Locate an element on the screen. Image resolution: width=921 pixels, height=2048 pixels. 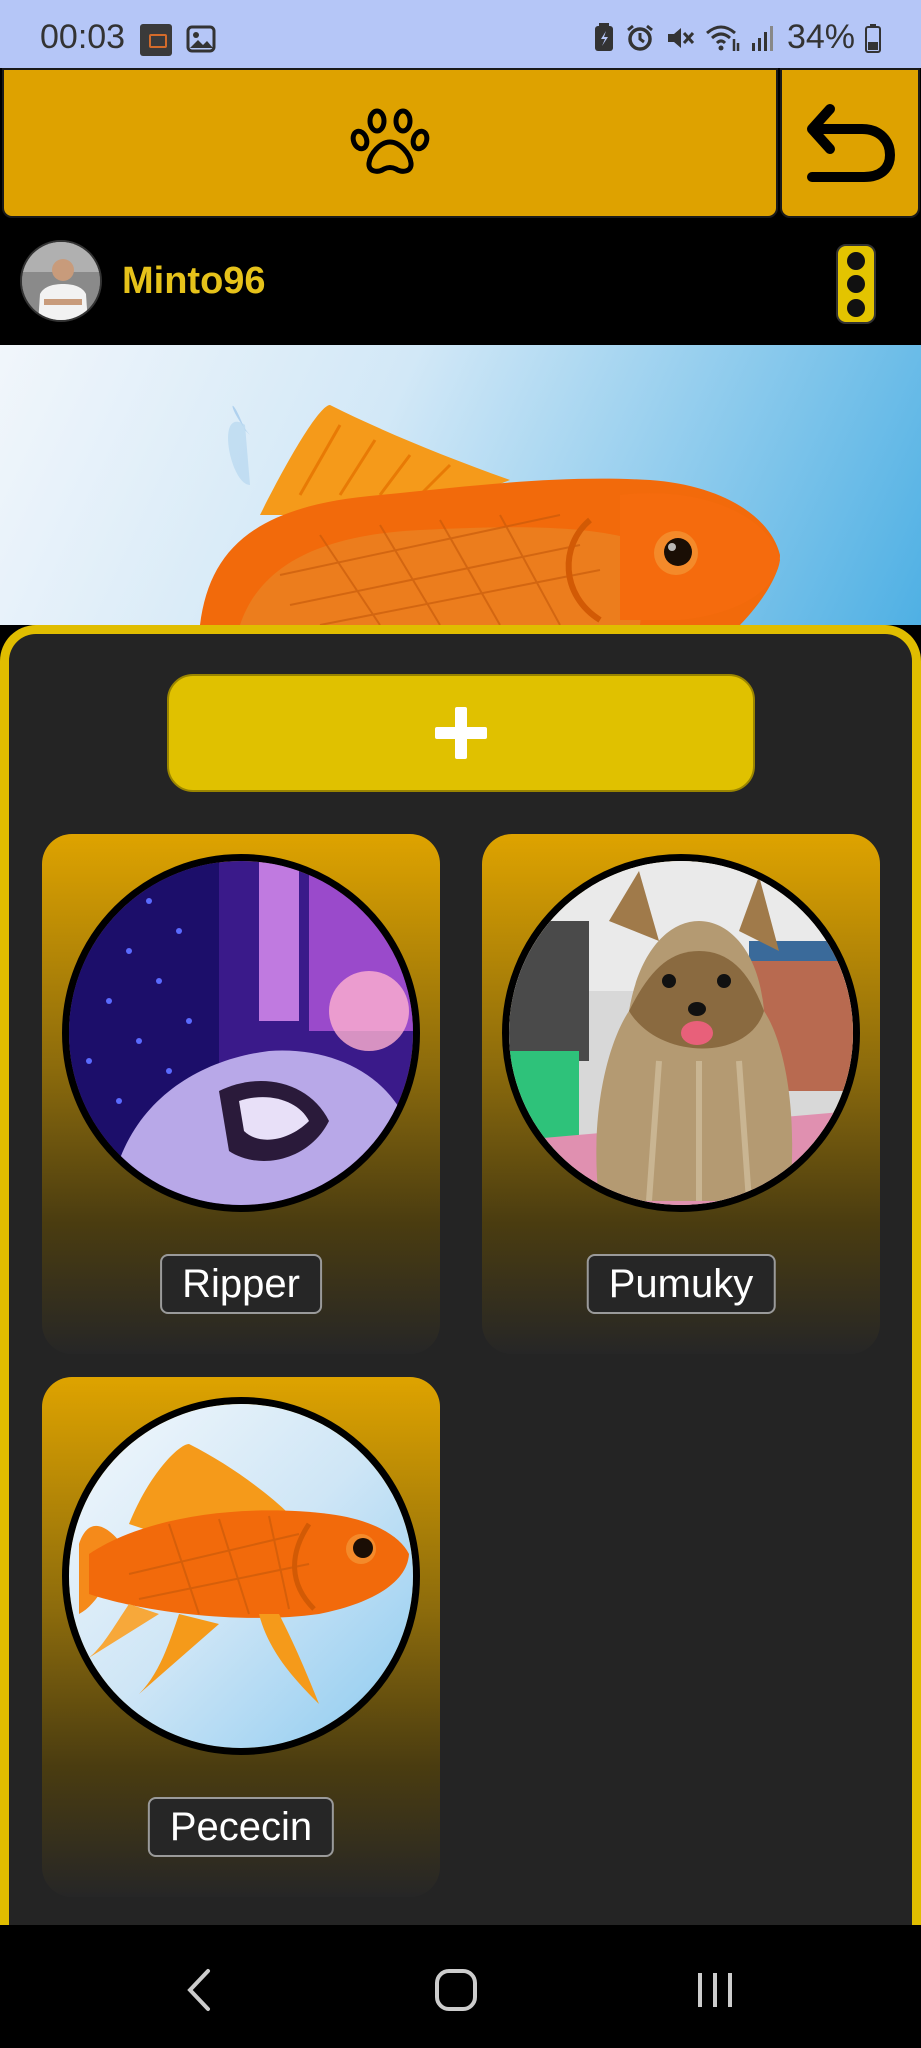
back-arrow-icon is located at coordinates (851, 143).